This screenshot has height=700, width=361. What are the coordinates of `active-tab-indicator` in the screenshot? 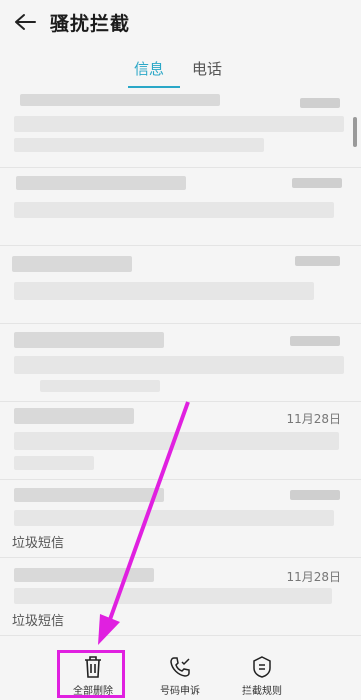 It's located at (154, 87).